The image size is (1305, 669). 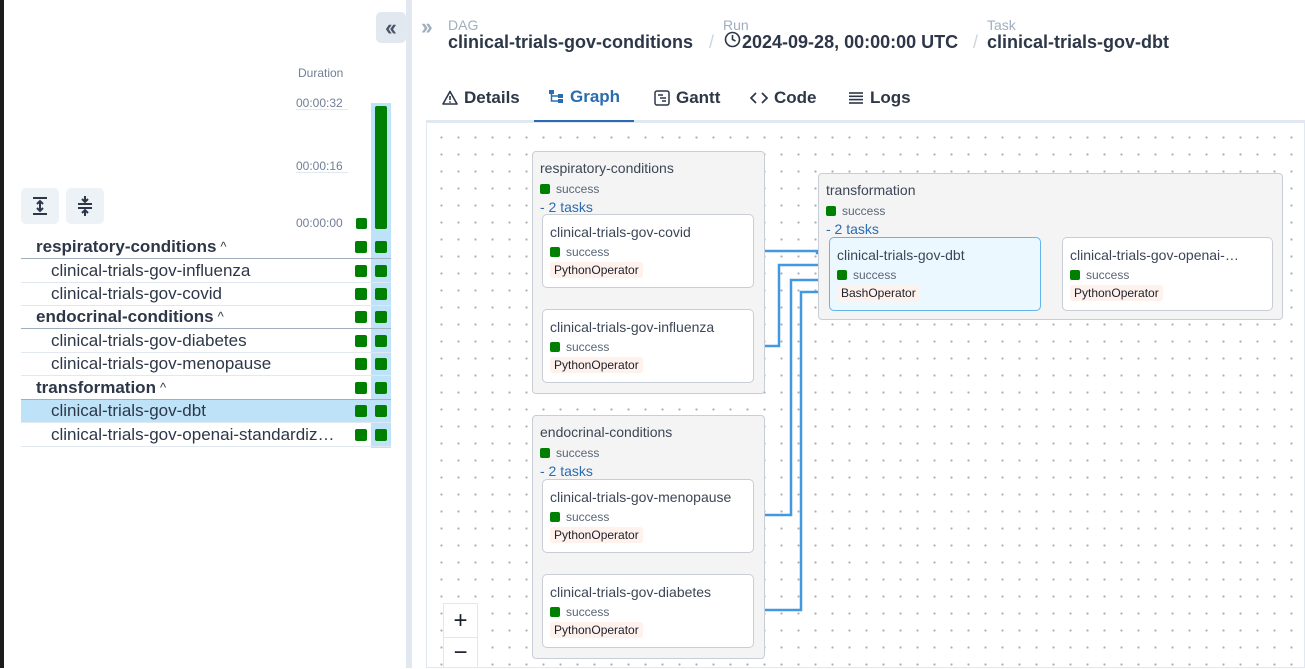 What do you see at coordinates (161, 363) in the screenshot?
I see `row-label: clinical-trials-gov-menopause` at bounding box center [161, 363].